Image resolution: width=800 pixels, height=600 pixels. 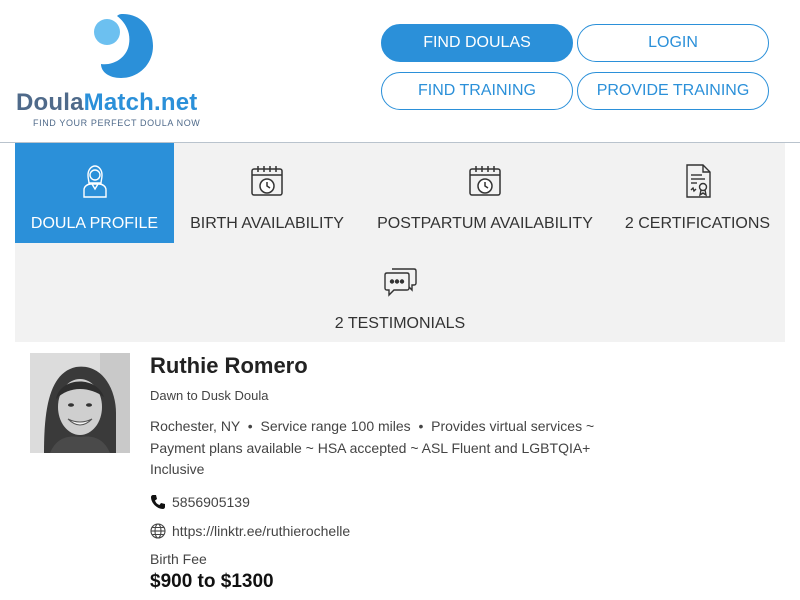 I want to click on tab-testimonials: 2 TESTIMONIALS, so click(x=400, y=292).